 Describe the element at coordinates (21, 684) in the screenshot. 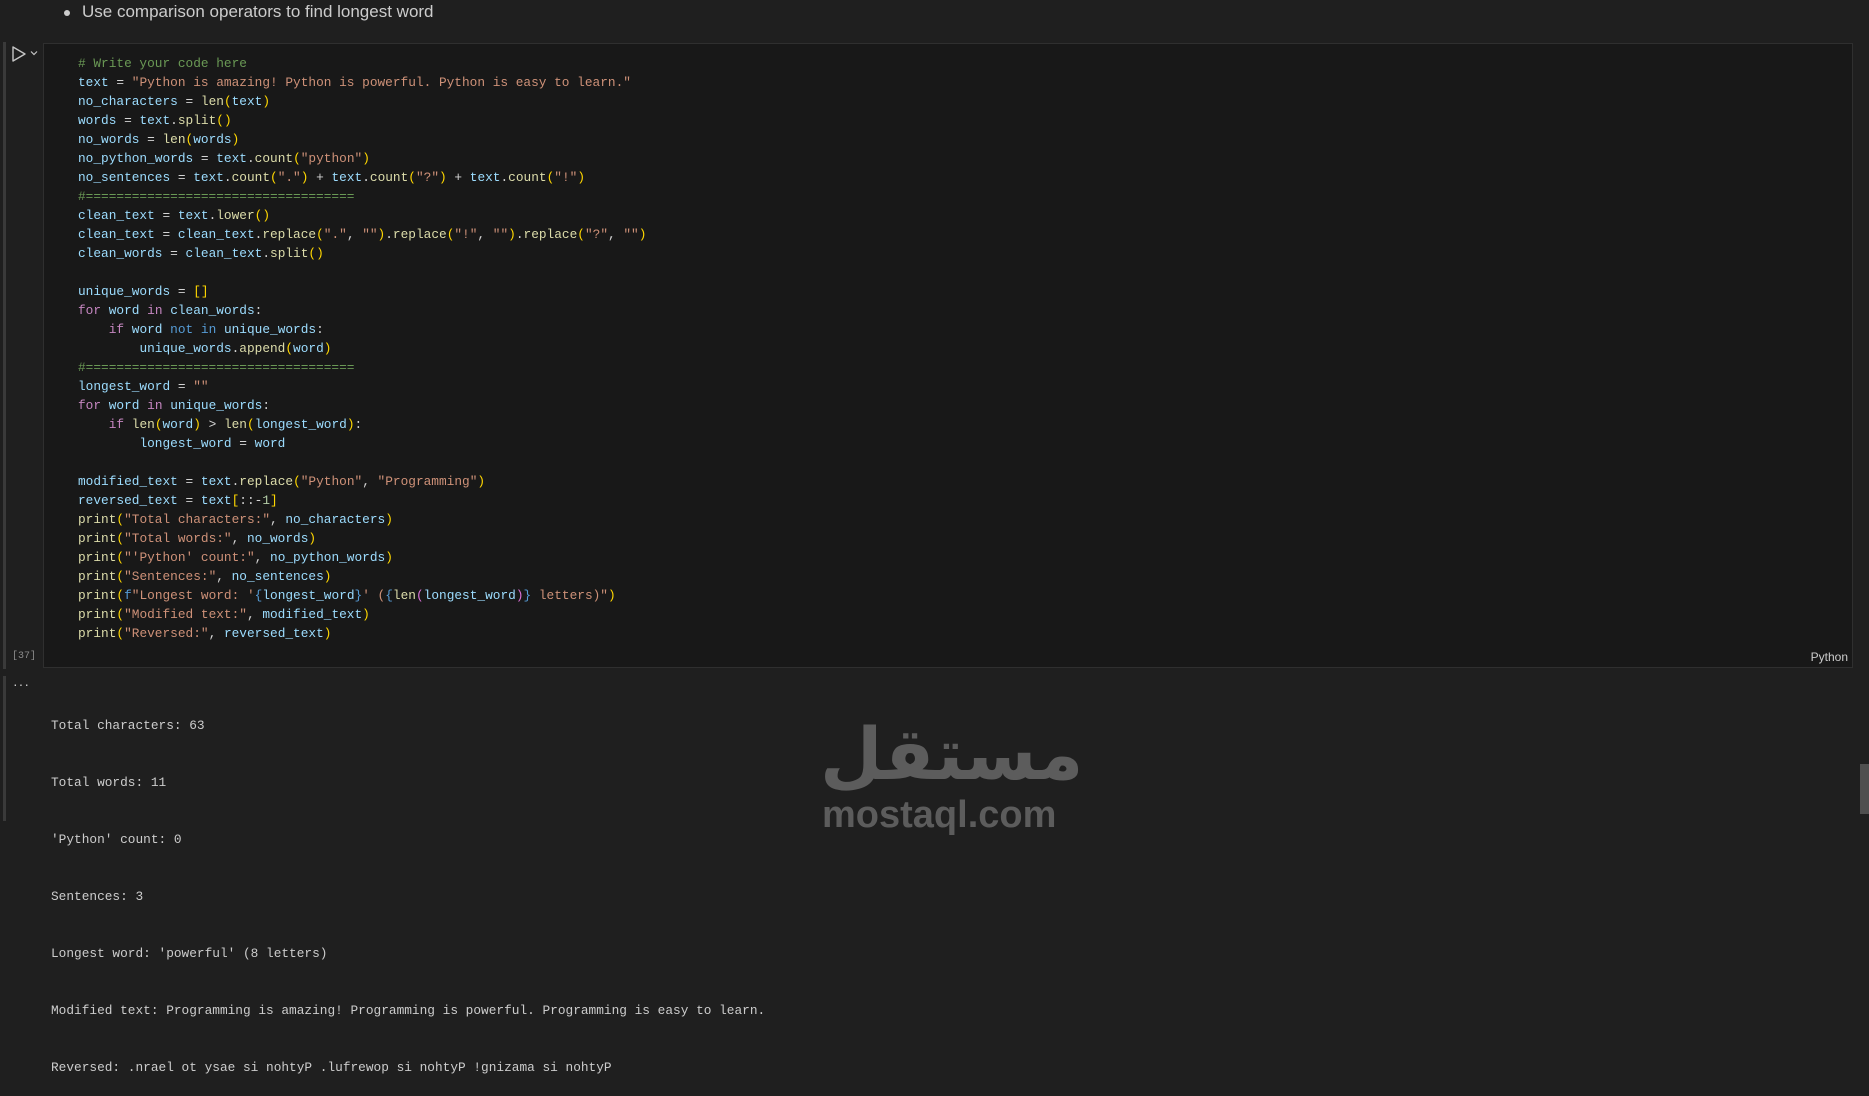

I see `output-more-actions-icon: ···` at that location.